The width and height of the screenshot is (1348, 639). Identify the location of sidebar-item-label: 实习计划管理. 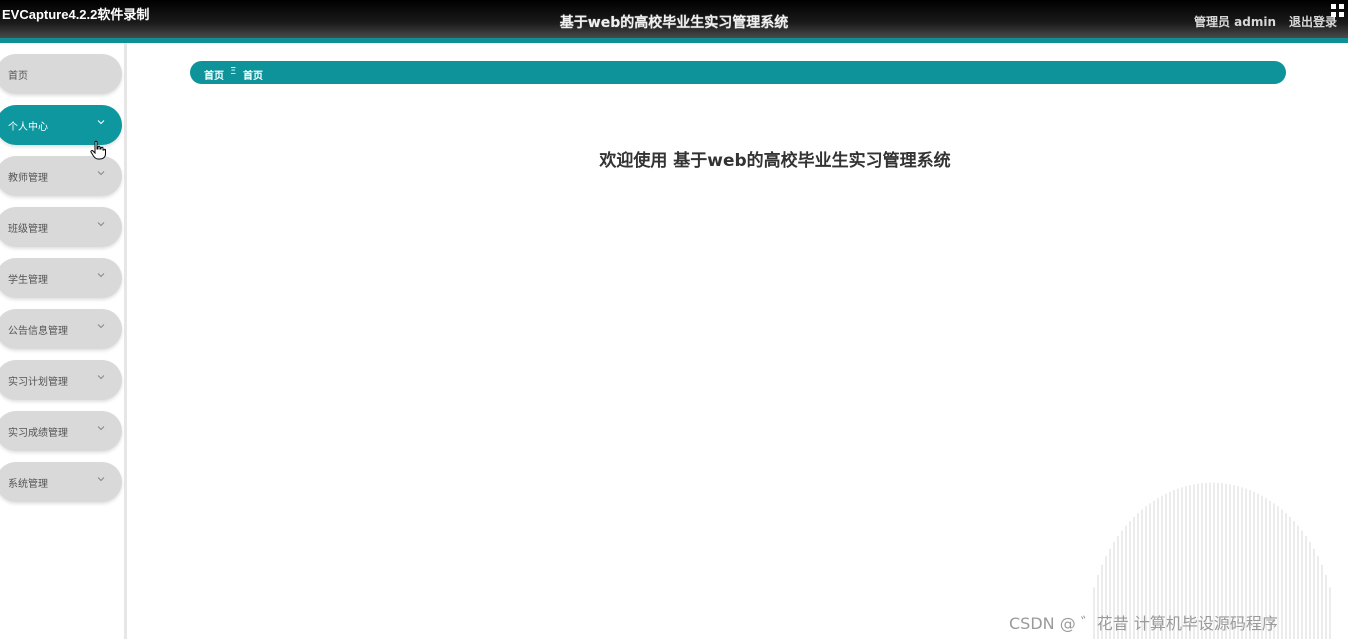
(38, 382).